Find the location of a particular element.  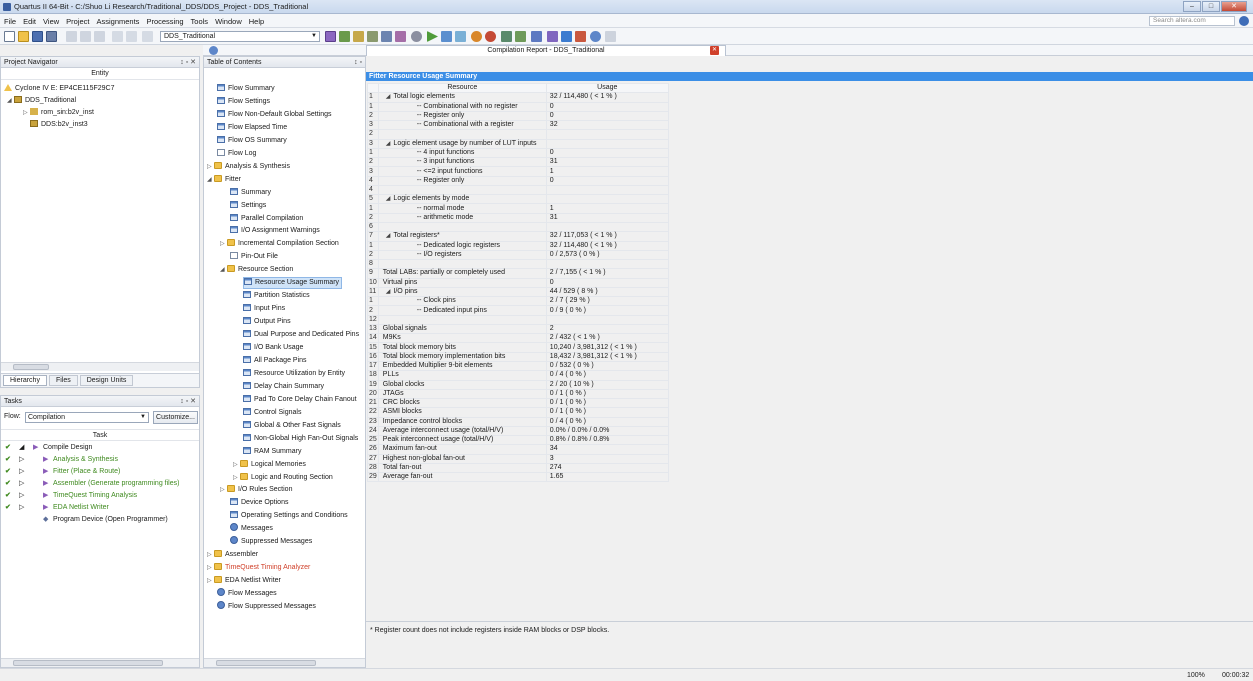

toc-item: ▷ Assembler is located at coordinates (232, 555).